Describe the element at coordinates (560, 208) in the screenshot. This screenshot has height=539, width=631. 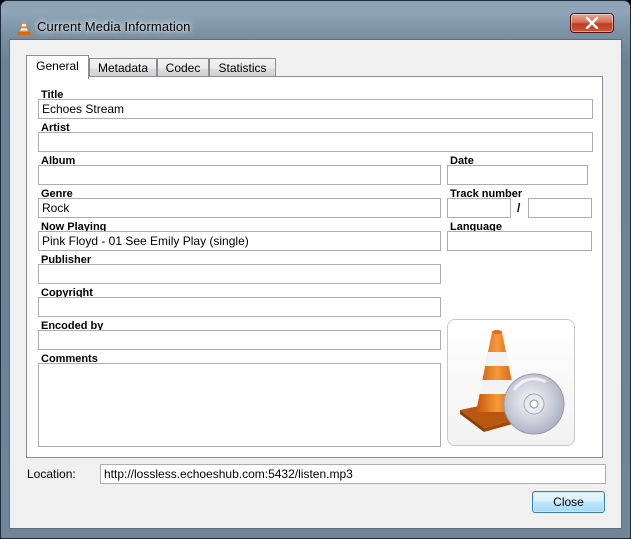
I see `track-total-field` at that location.